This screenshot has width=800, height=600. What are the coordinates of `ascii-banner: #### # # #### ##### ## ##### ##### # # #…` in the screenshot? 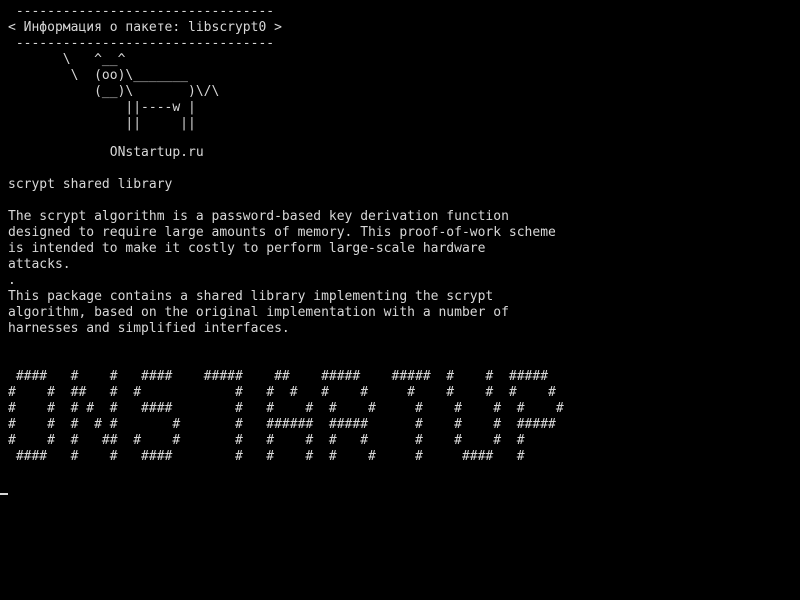 It's located at (286, 417).